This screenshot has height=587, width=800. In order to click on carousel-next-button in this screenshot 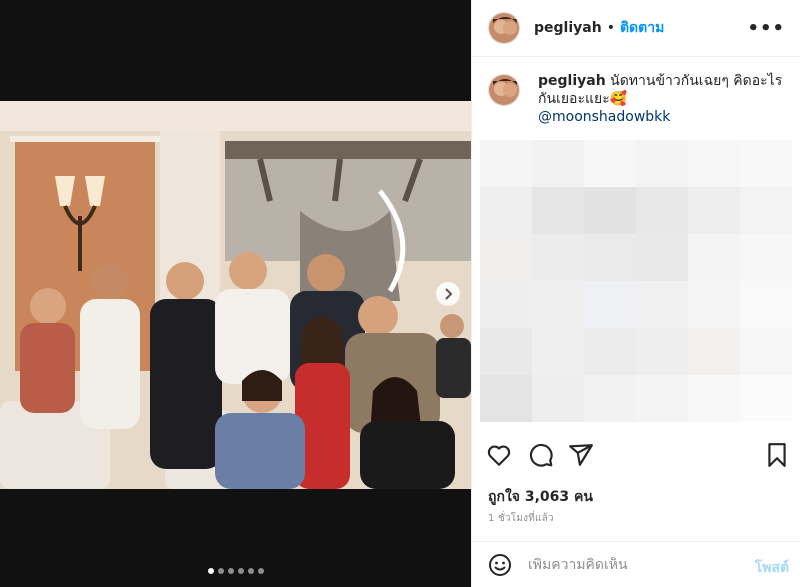, I will do `click(448, 294)`.